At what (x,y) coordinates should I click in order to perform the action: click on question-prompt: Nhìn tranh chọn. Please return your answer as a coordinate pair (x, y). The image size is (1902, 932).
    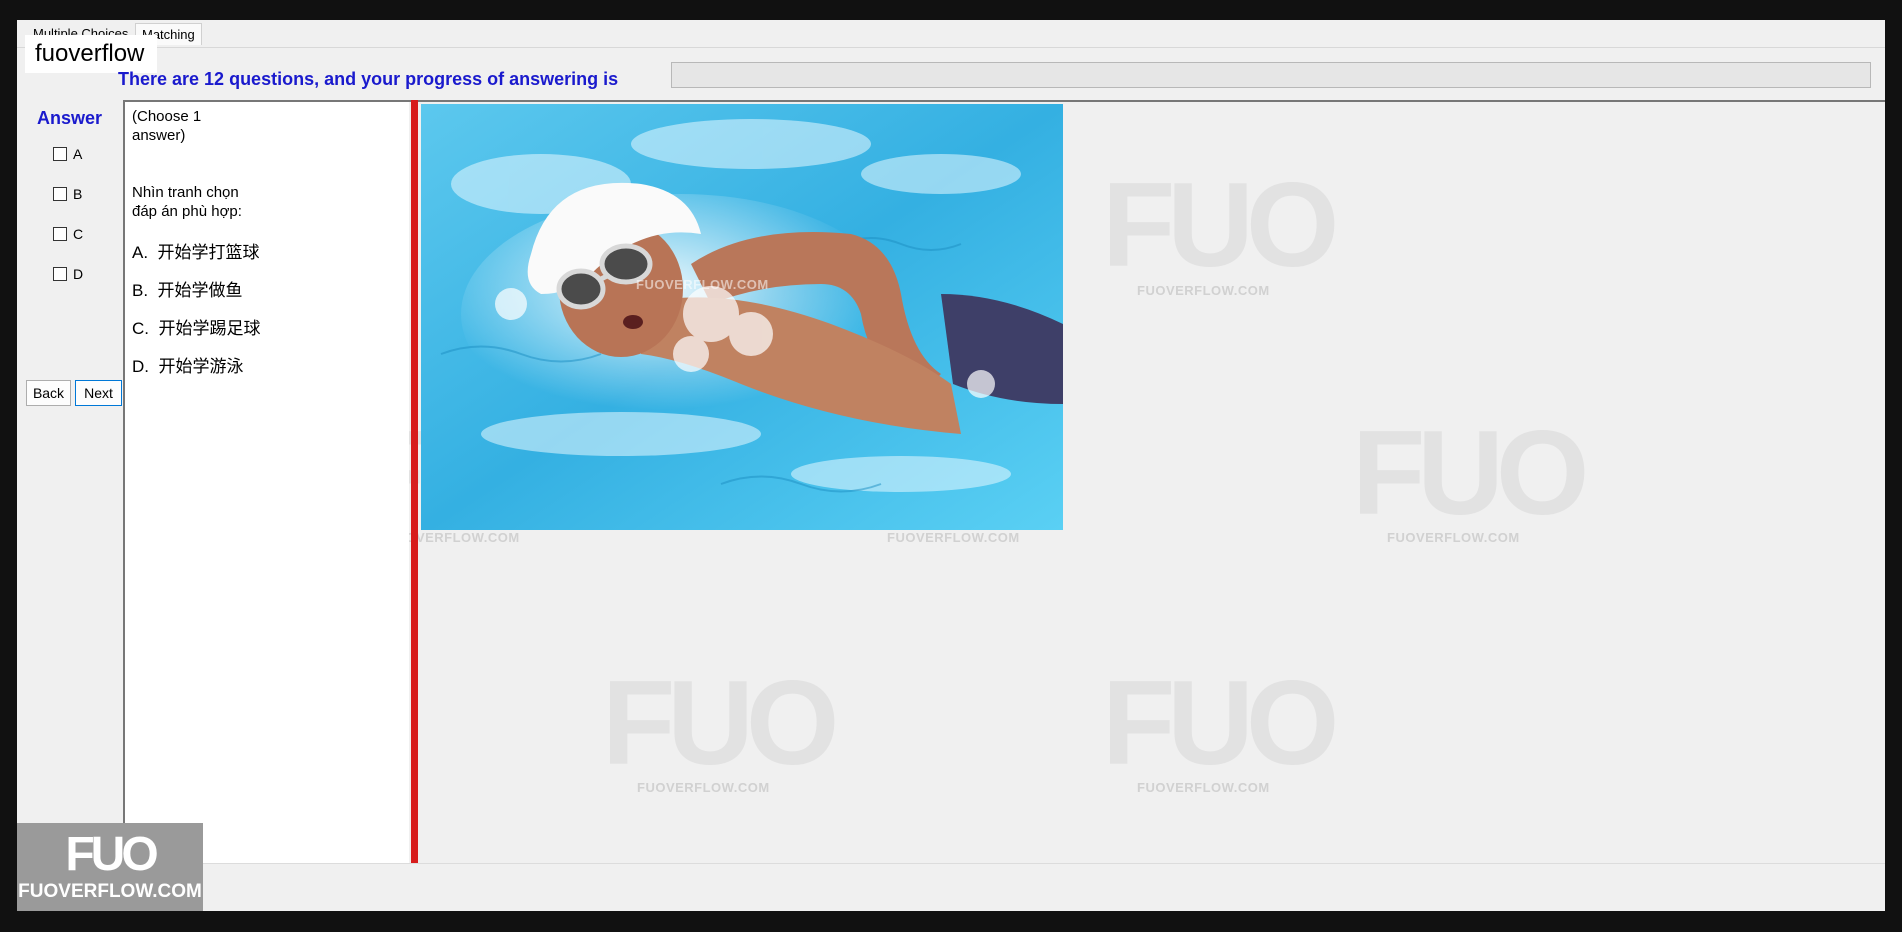
    Looking at the image, I should click on (185, 192).